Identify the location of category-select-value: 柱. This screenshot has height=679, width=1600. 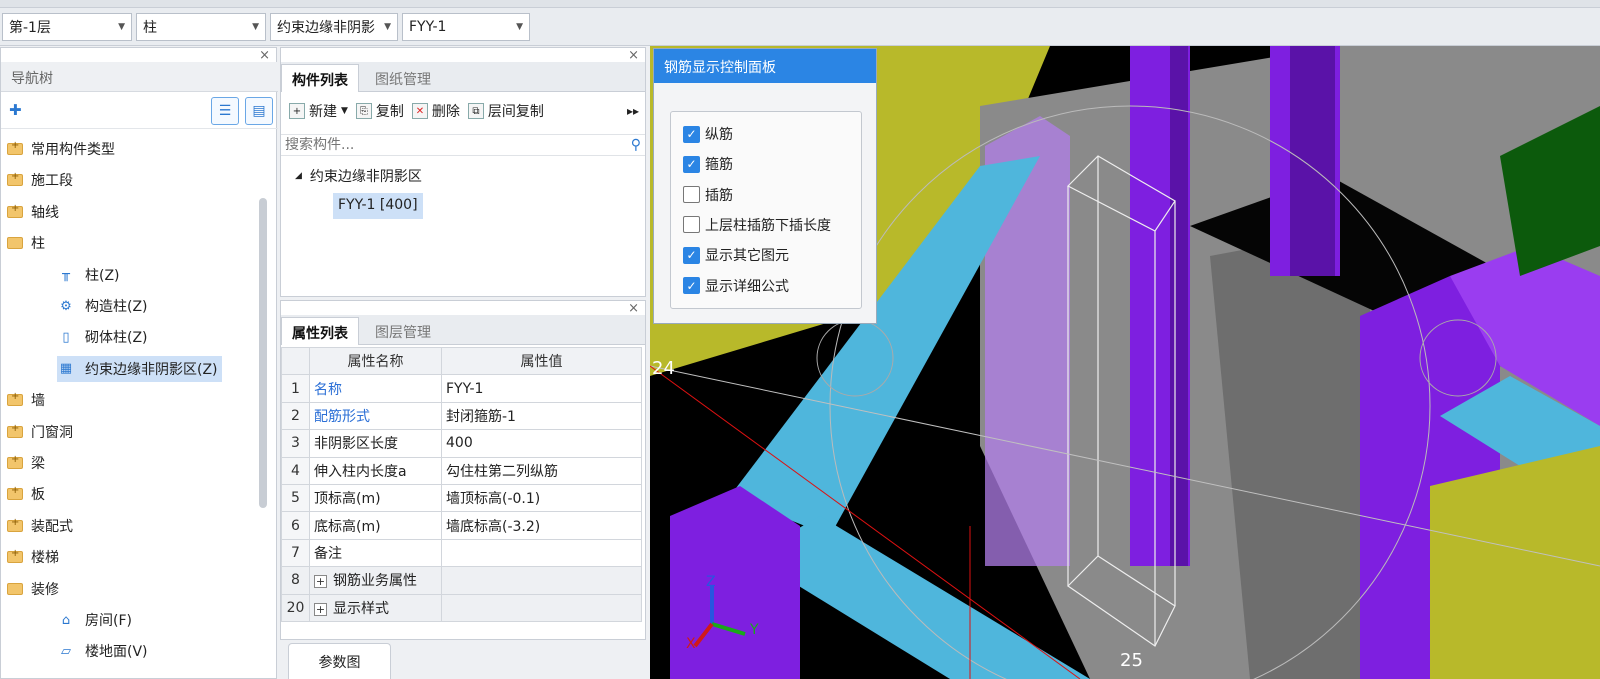
(150, 27).